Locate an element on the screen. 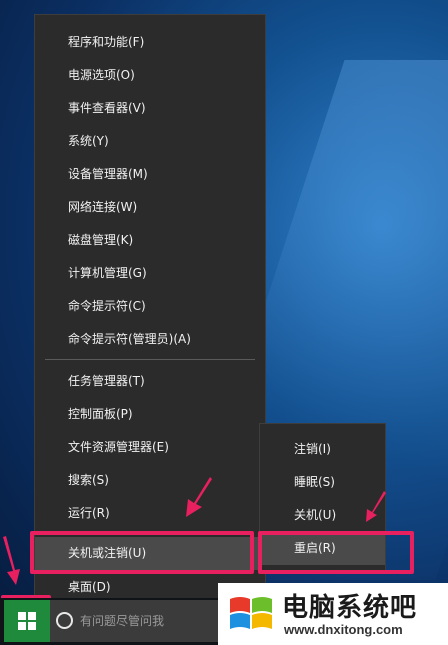  site-watermark: 电脑系统吧 www.dnxitong.com is located at coordinates (333, 614).